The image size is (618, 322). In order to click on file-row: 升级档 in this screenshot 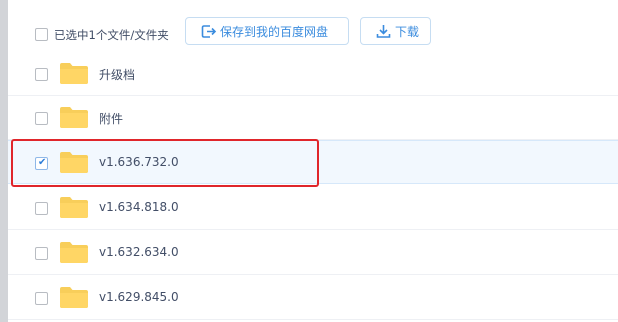, I will do `click(313, 74)`.